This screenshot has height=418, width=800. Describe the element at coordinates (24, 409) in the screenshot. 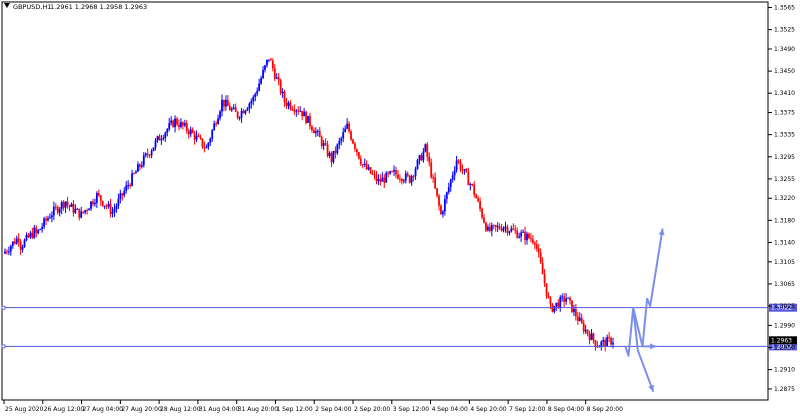

I see `x-tick-label: 25 Aug 2020` at that location.